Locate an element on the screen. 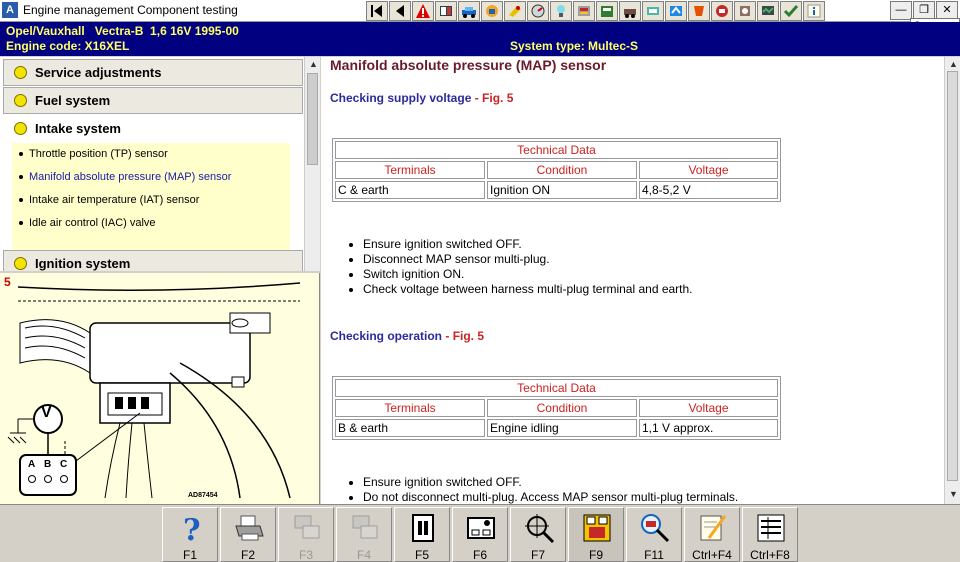  seat-icon is located at coordinates (699, 11).